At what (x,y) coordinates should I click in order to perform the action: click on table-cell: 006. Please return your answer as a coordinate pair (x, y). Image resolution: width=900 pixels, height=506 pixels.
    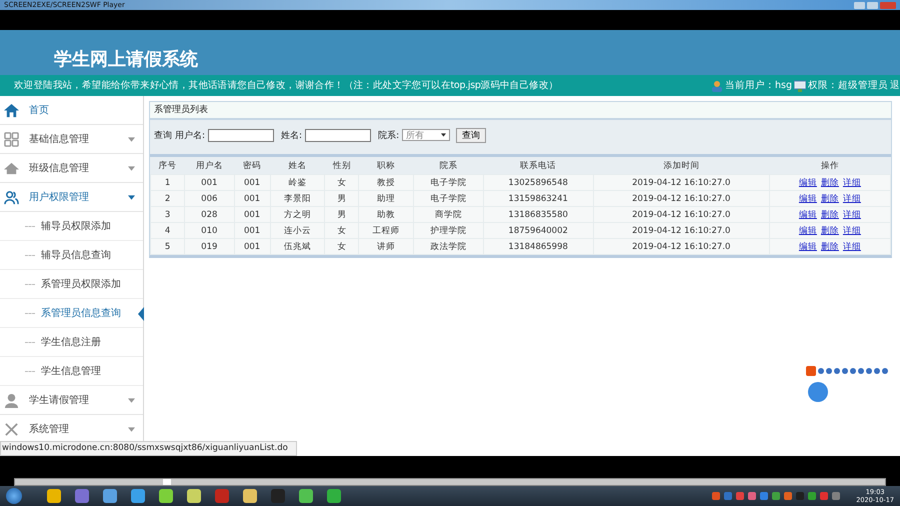
    Looking at the image, I should click on (209, 198).